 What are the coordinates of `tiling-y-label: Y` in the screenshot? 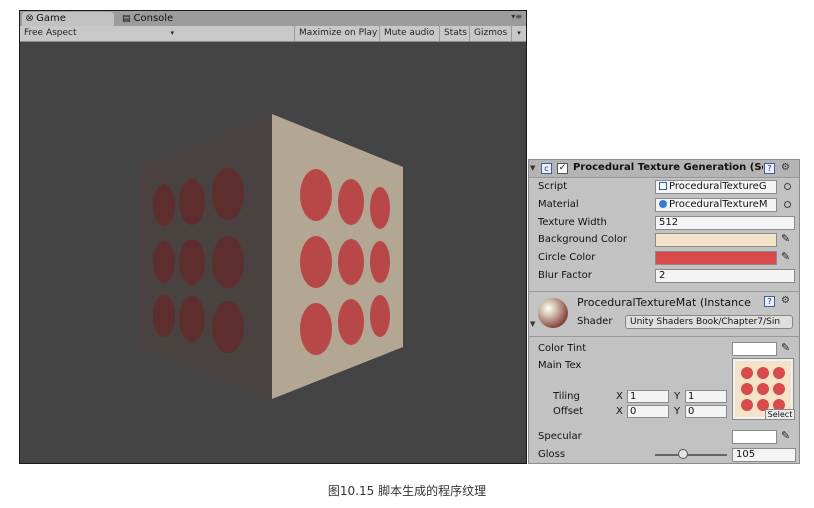 It's located at (677, 396).